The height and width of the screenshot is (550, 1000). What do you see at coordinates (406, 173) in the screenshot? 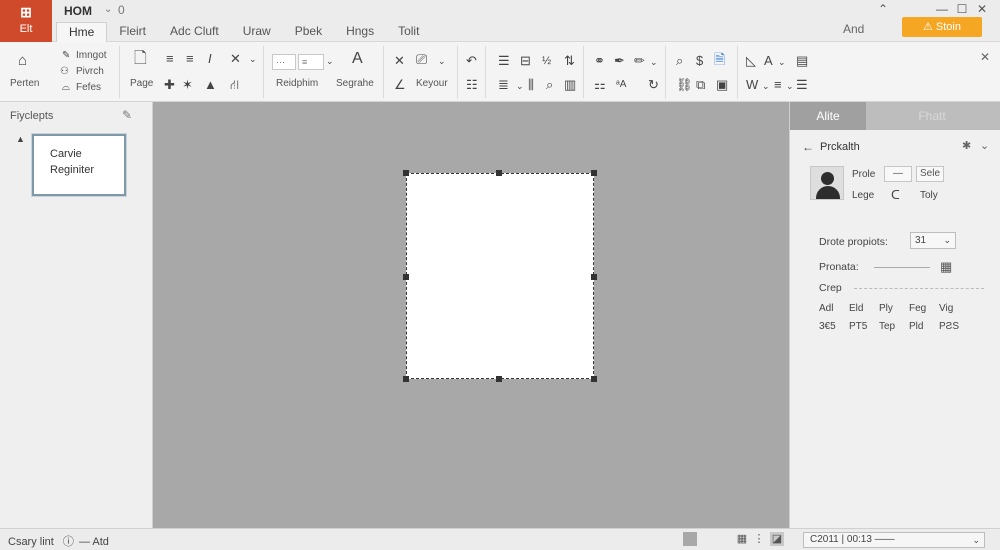
I see `resize-handle-tl` at bounding box center [406, 173].